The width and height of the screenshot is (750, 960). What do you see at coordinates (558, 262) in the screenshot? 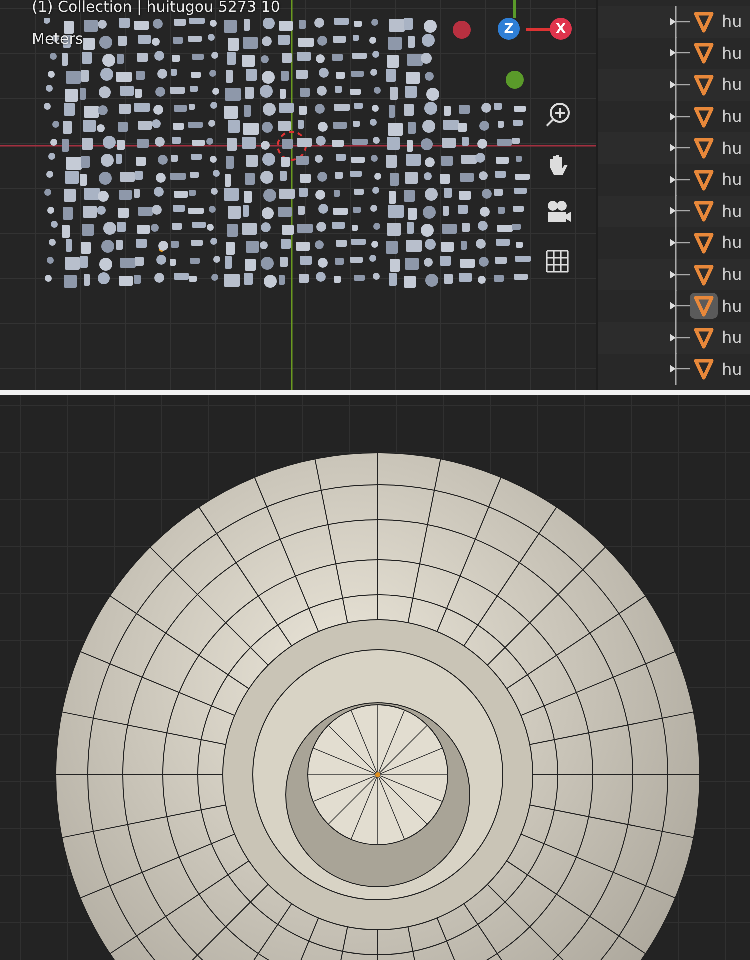
I see `grid-icon` at bounding box center [558, 262].